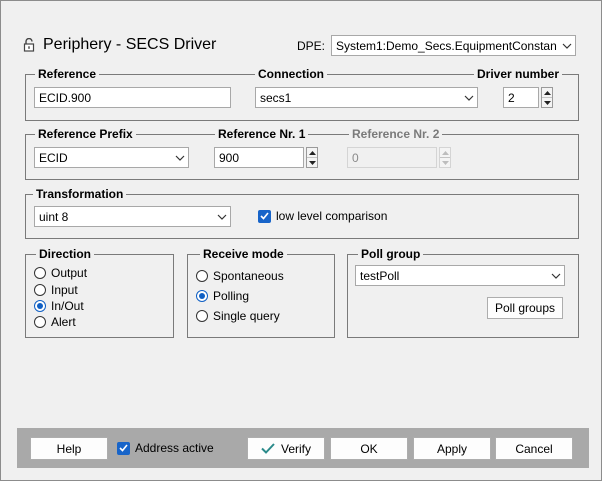  Describe the element at coordinates (69, 273) in the screenshot. I see `direction-output-label: Output` at that location.